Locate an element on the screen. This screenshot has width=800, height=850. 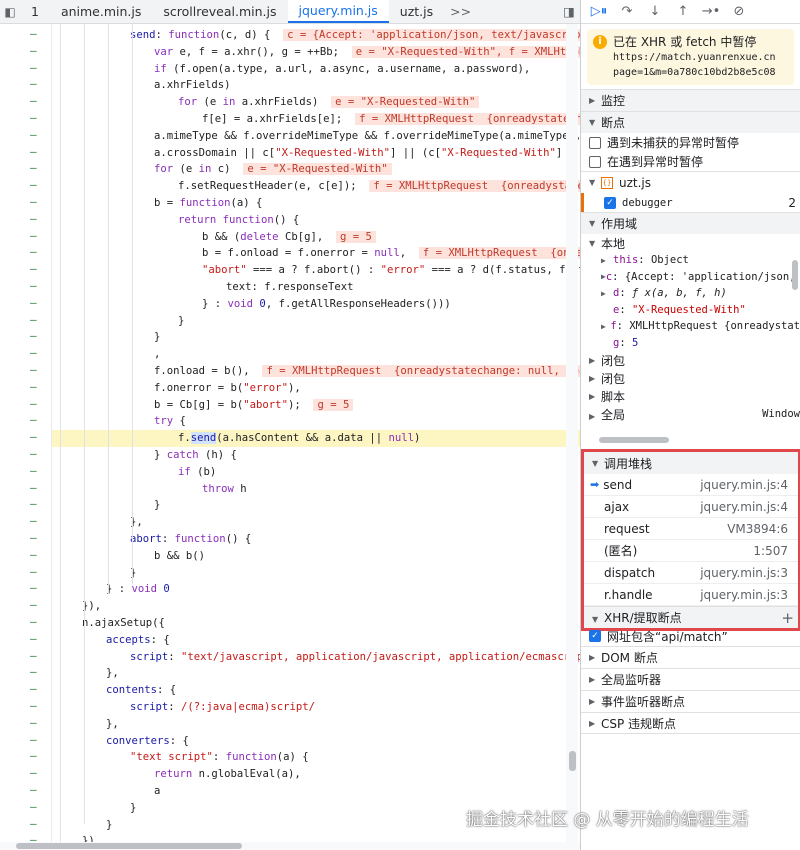
frame-location: jquery.min.js:3 is located at coordinates (744, 595).